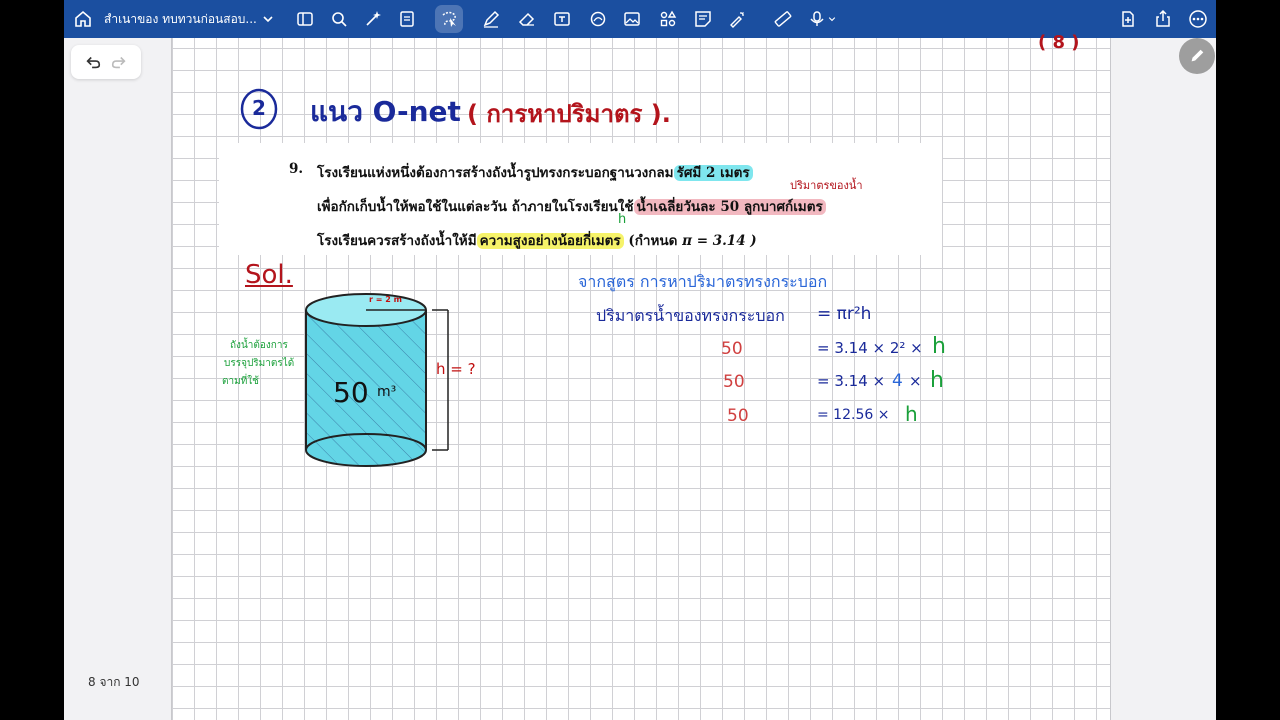  I want to click on side-note-line-2: บรรจุปริมาตรได้, so click(259, 363).